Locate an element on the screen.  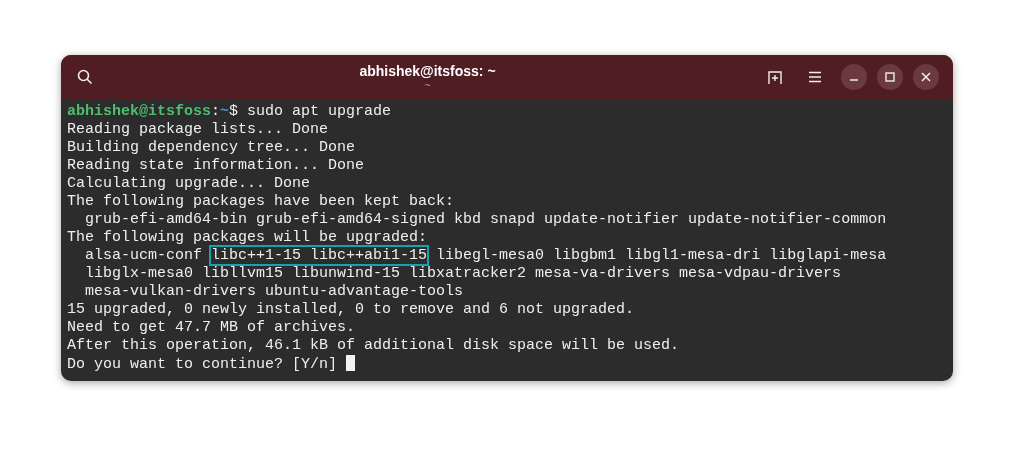
terminal-text: After this operation, 46.1 kB of additional disk space will be used. is located at coordinates (373, 345).